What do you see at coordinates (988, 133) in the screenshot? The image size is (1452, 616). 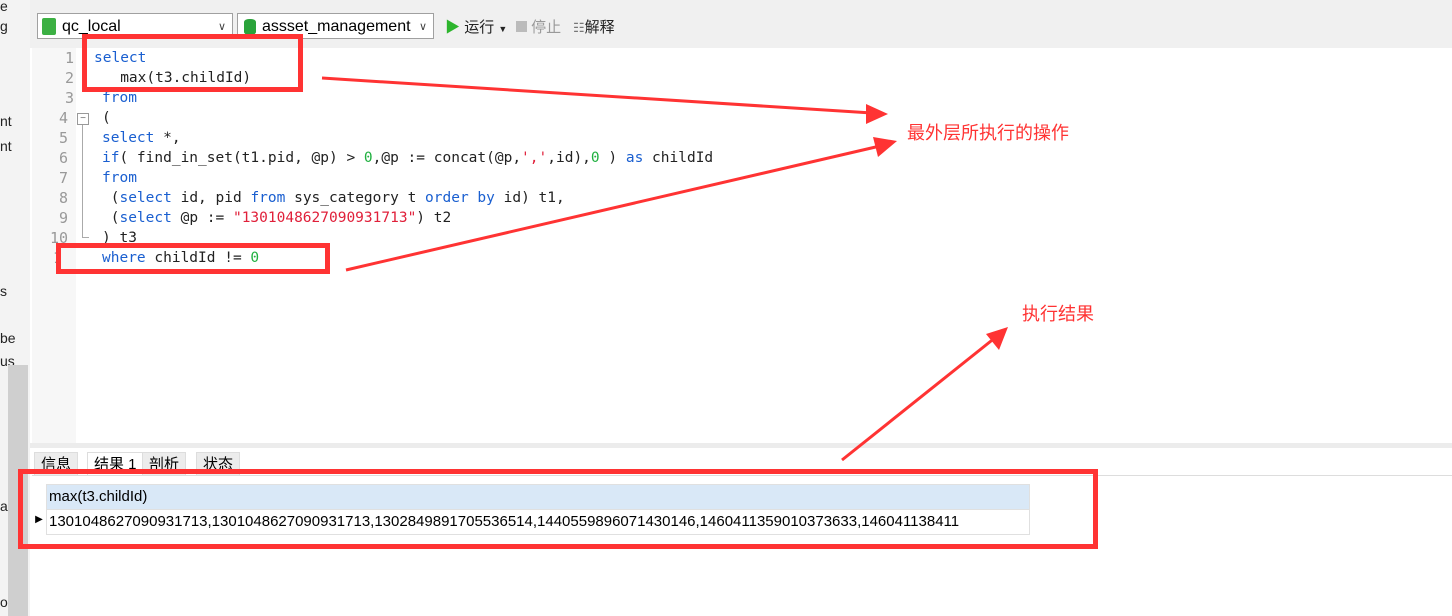 I see `annotation-outer-op: 最外层所执行的操作` at bounding box center [988, 133].